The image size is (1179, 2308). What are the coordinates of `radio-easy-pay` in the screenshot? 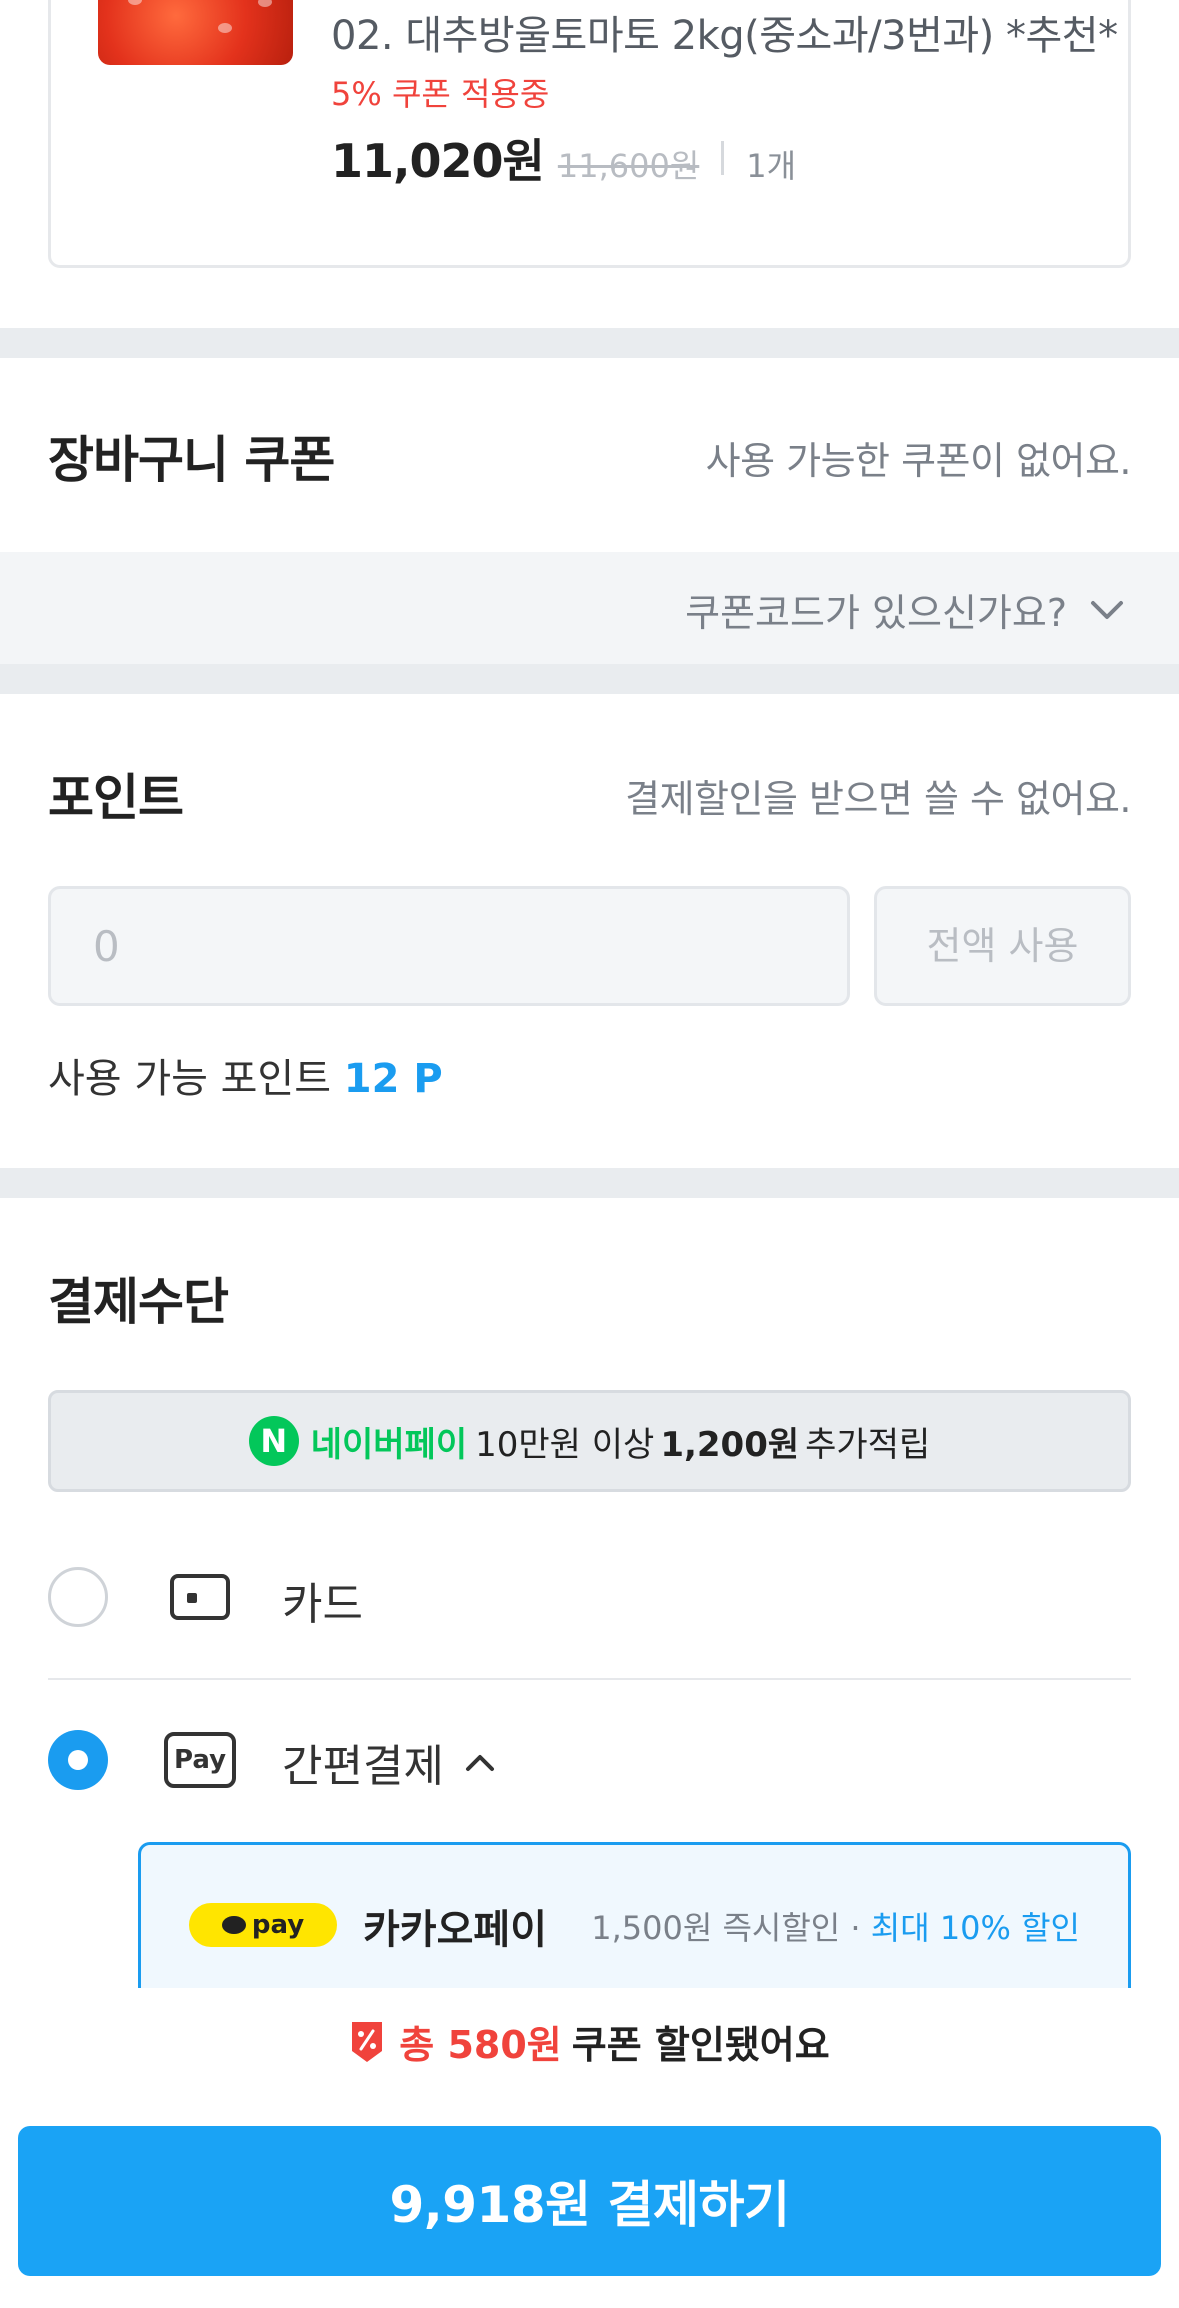 It's located at (78, 1760).